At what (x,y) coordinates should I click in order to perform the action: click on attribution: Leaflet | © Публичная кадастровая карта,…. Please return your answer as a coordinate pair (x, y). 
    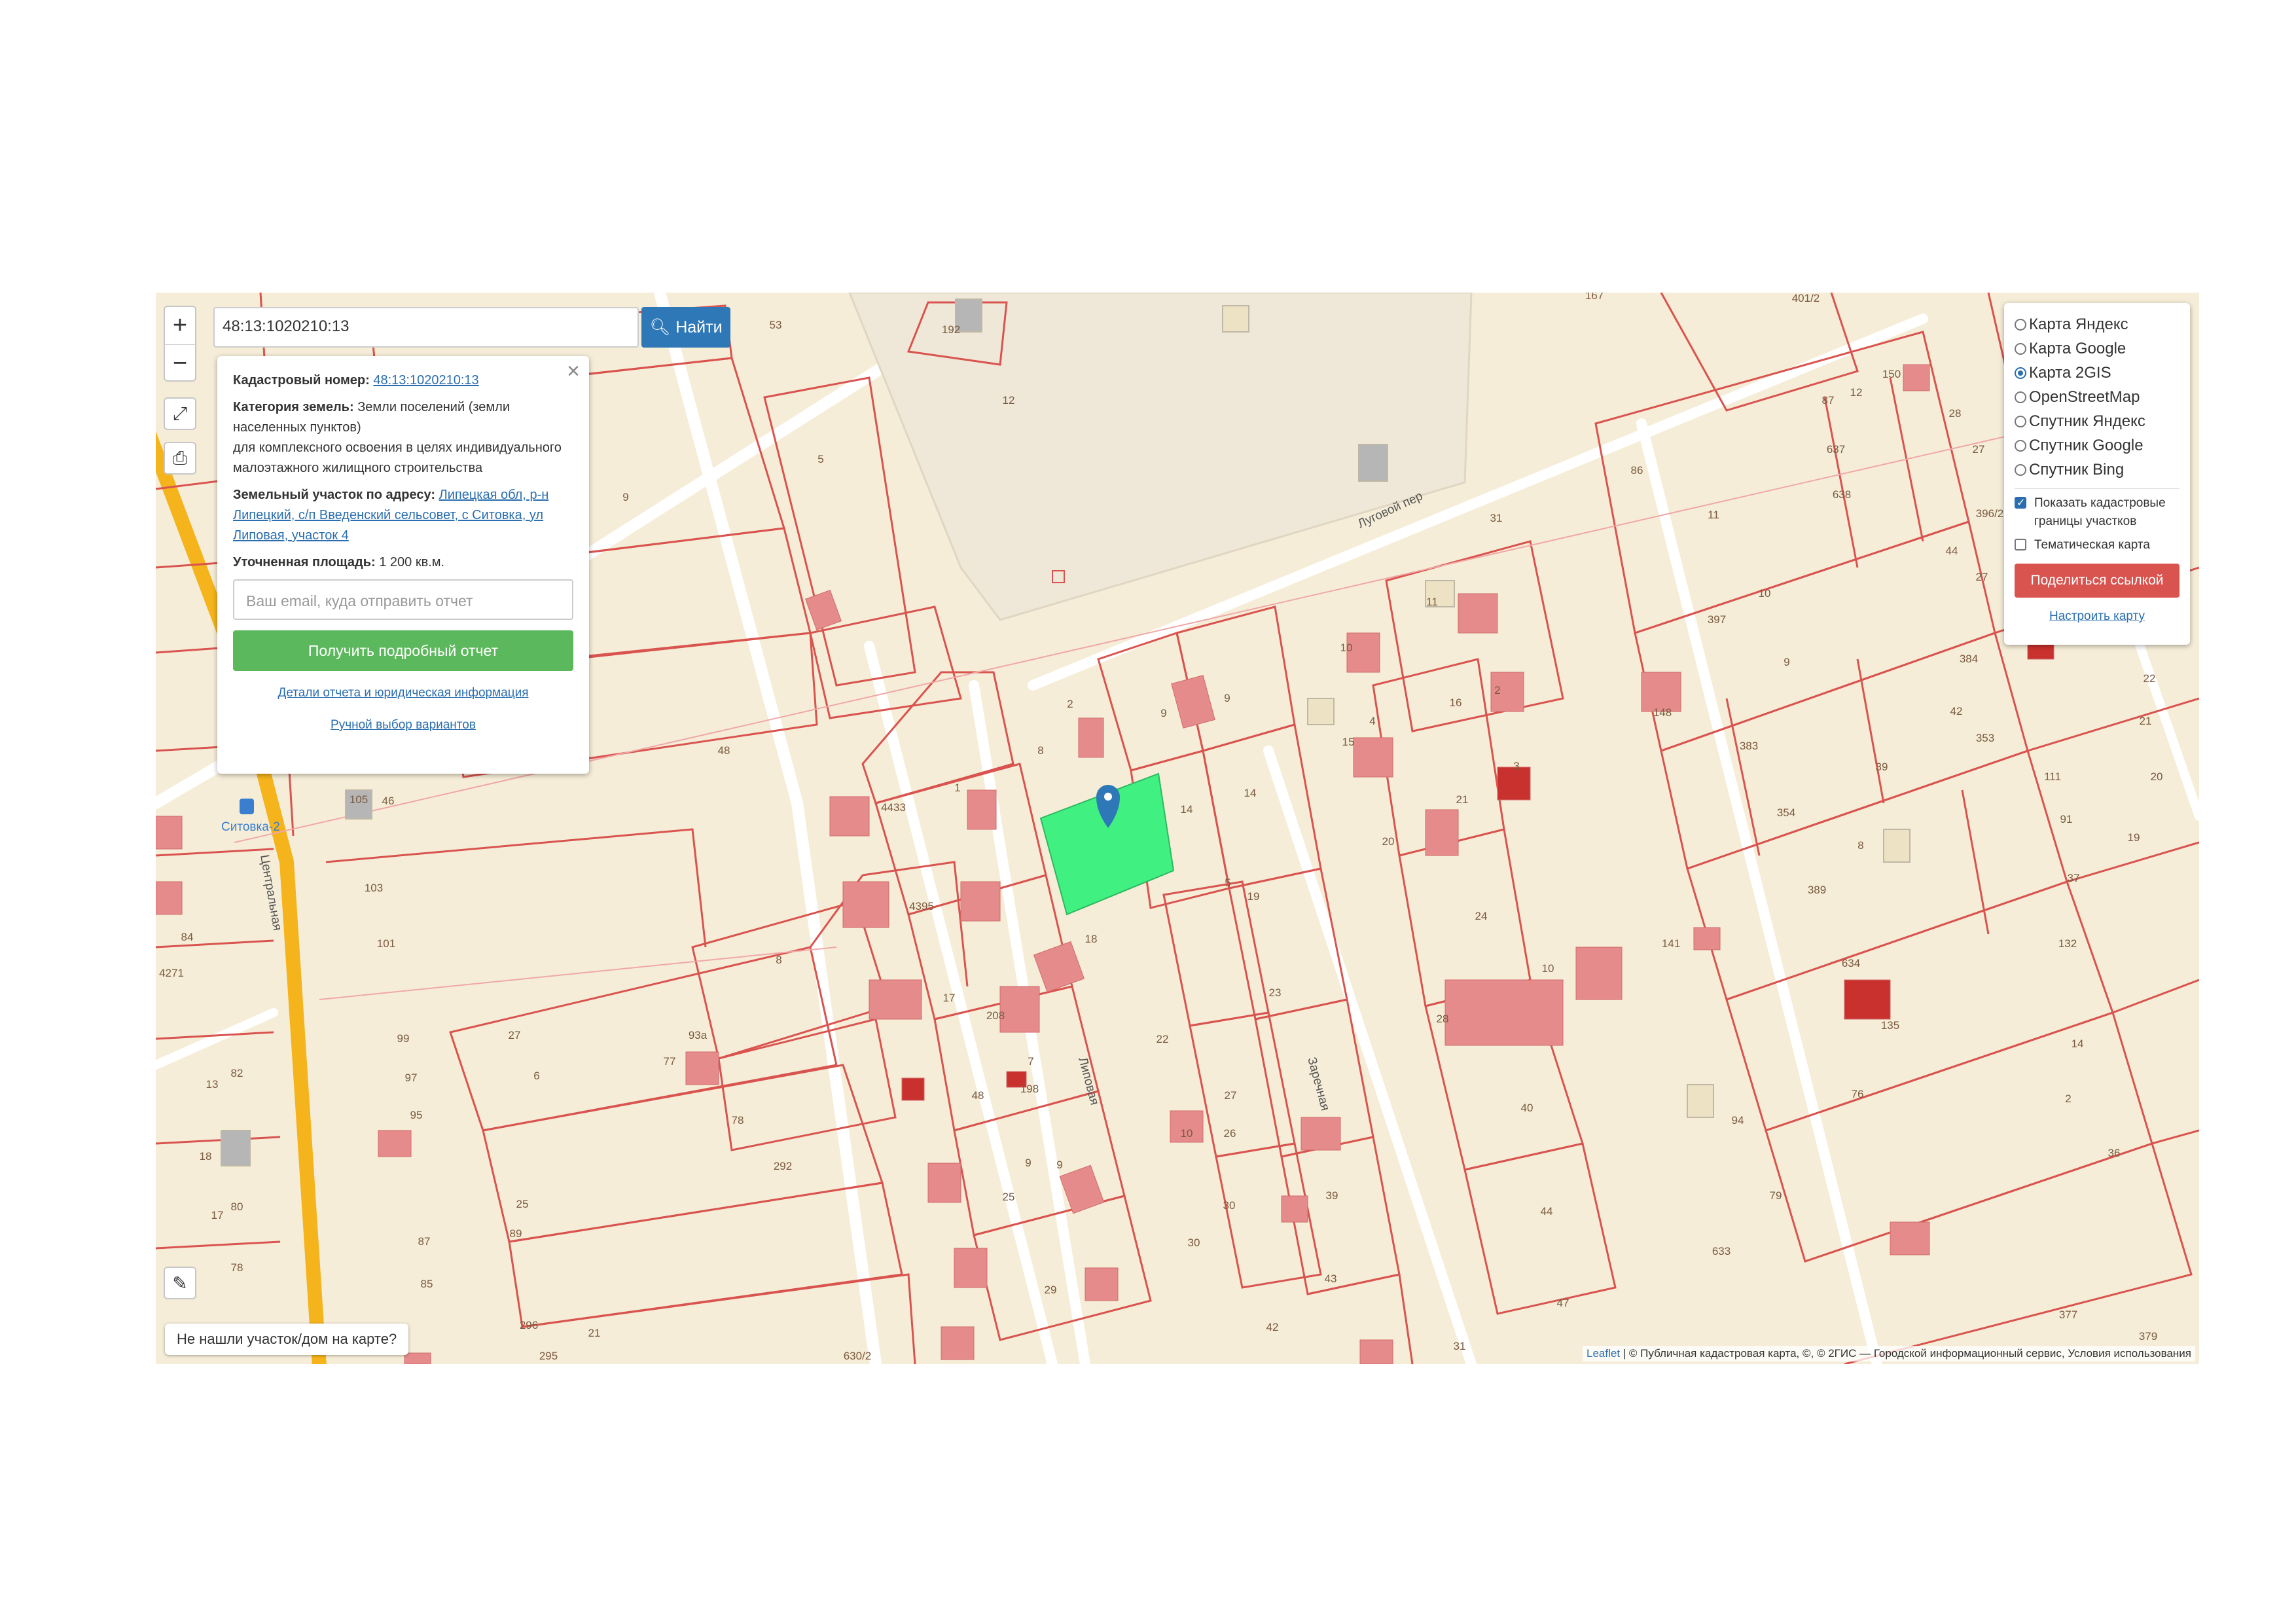
    Looking at the image, I should click on (1889, 1354).